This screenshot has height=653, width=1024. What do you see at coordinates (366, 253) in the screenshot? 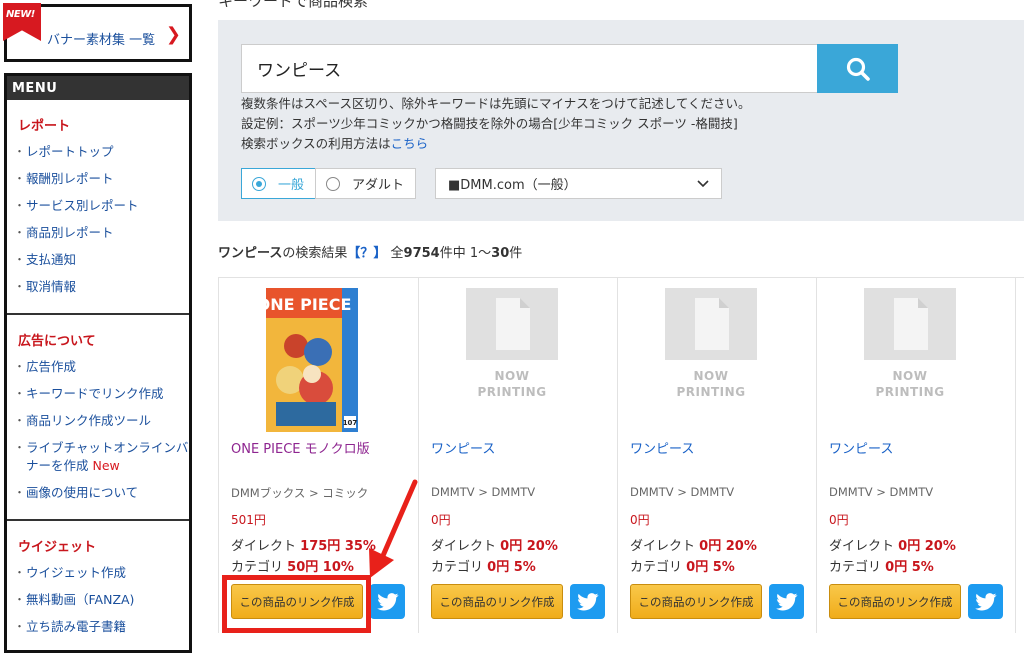
I see `results-help-link: 【？】` at bounding box center [366, 253].